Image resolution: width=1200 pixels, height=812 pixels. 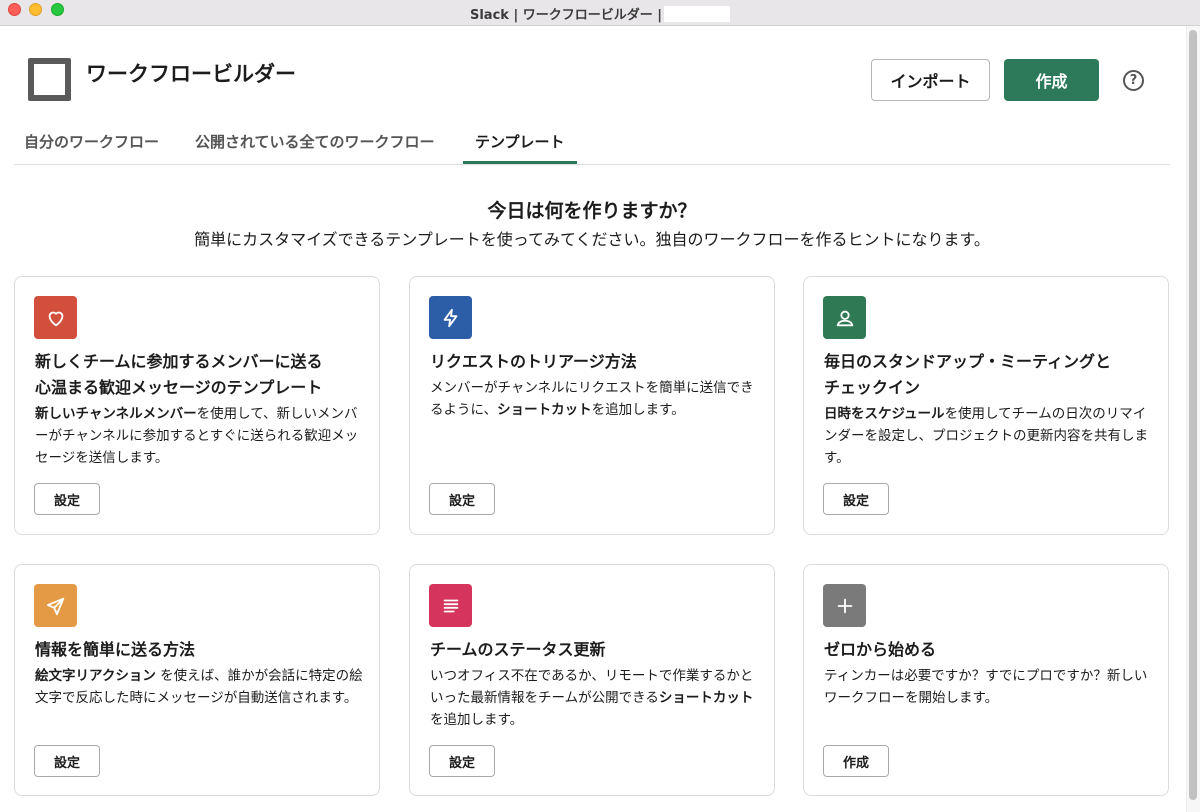 I want to click on lightning-icon, so click(x=450, y=317).